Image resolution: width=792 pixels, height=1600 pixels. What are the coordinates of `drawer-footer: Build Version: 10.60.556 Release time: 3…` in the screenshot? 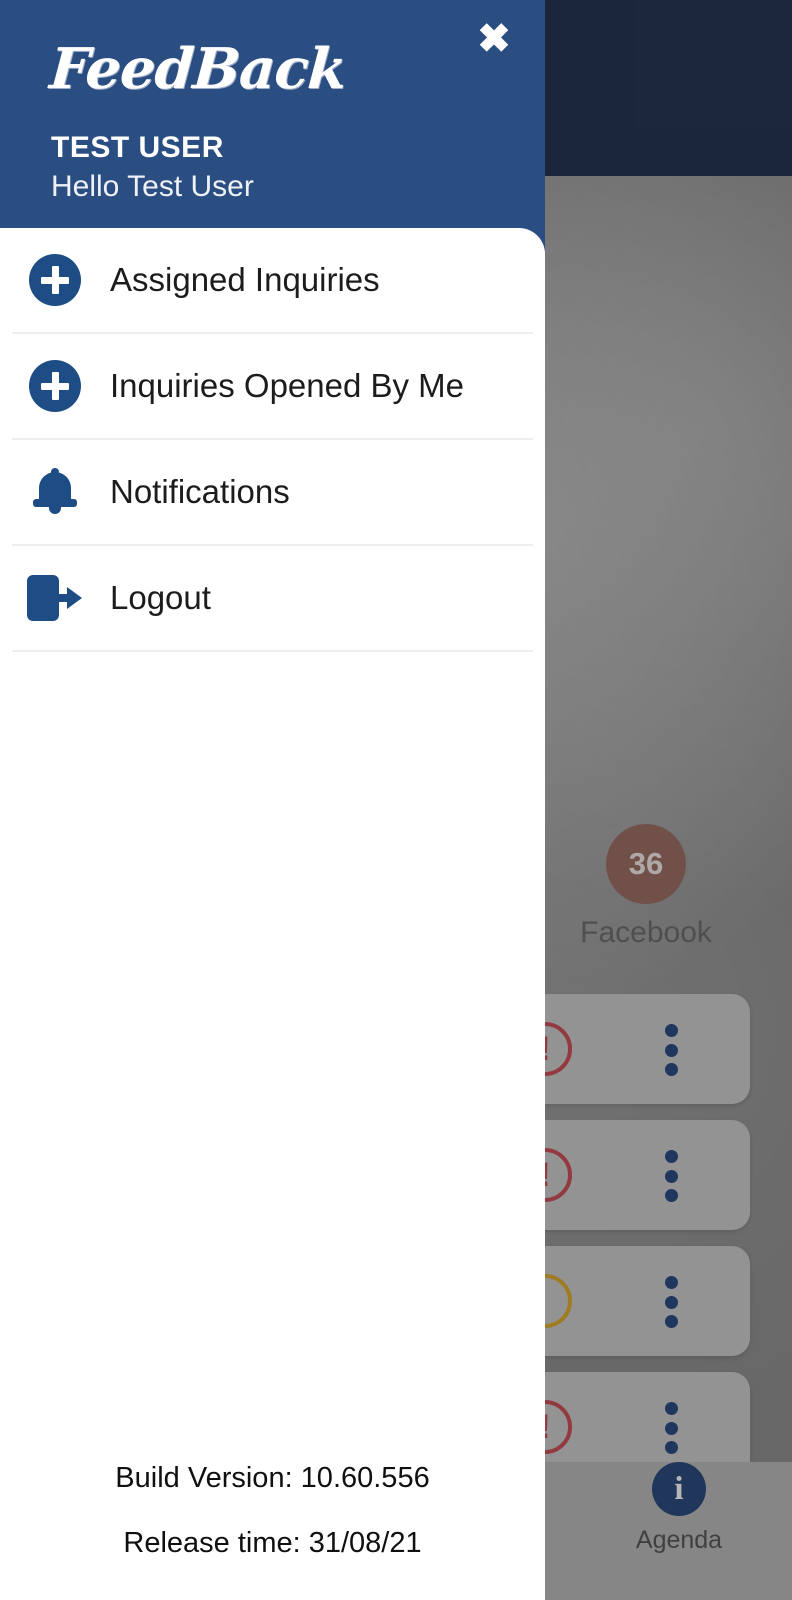 It's located at (272, 1511).